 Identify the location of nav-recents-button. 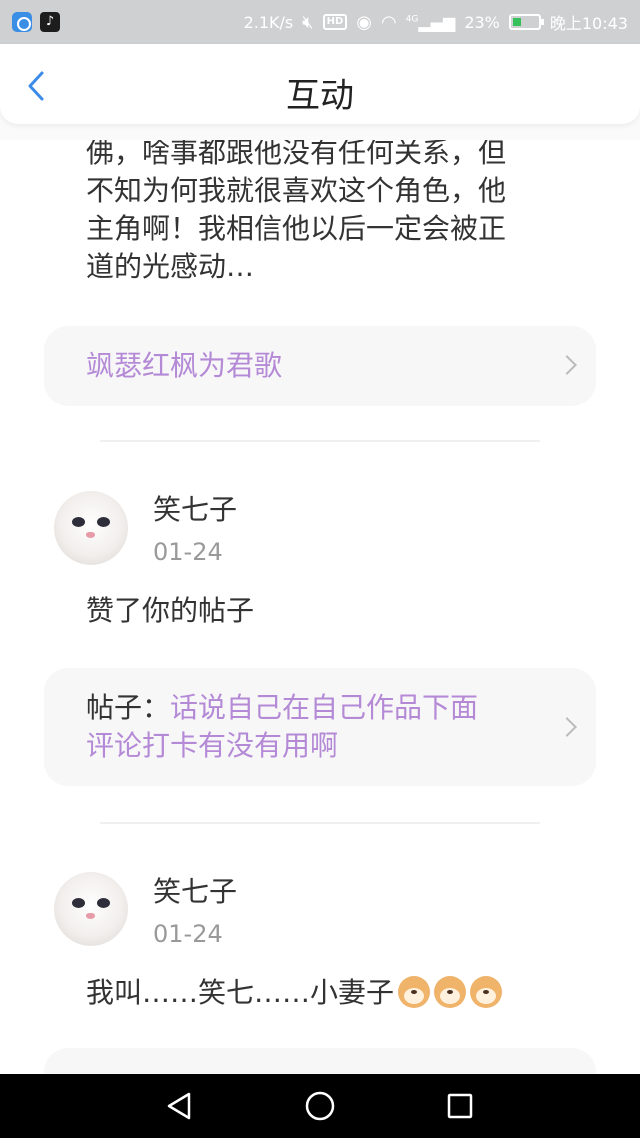
(460, 1106).